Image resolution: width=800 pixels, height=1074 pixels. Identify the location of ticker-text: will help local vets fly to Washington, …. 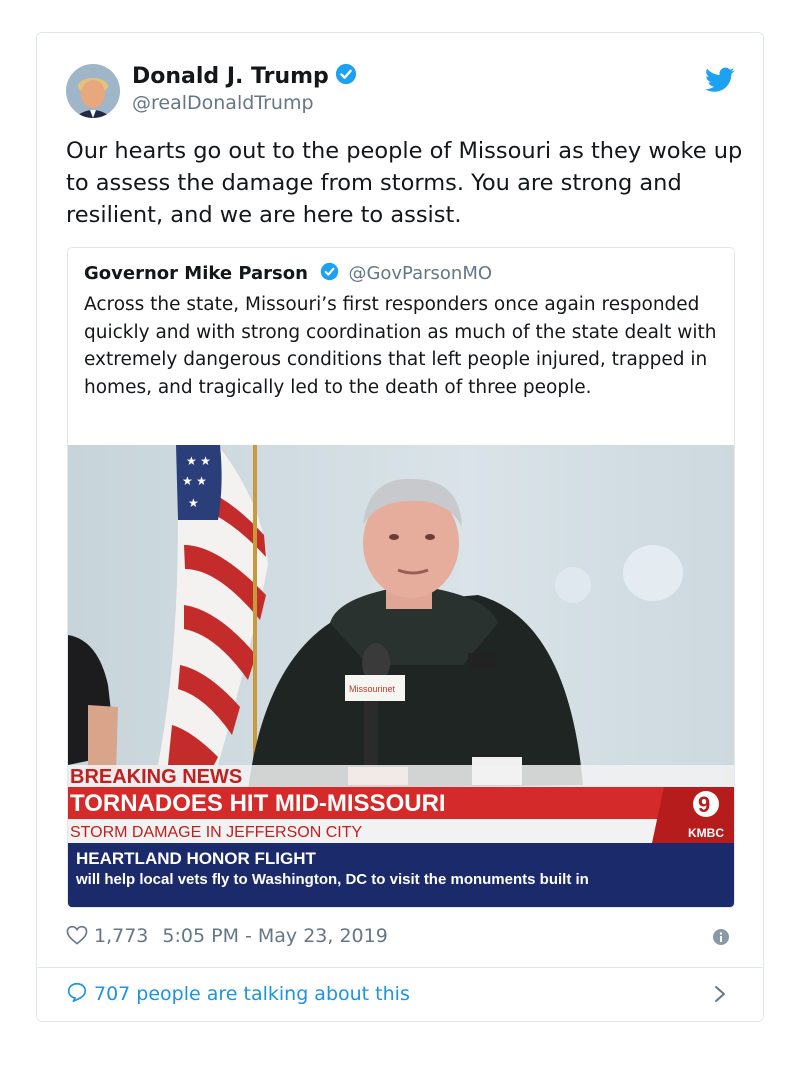
(332, 879).